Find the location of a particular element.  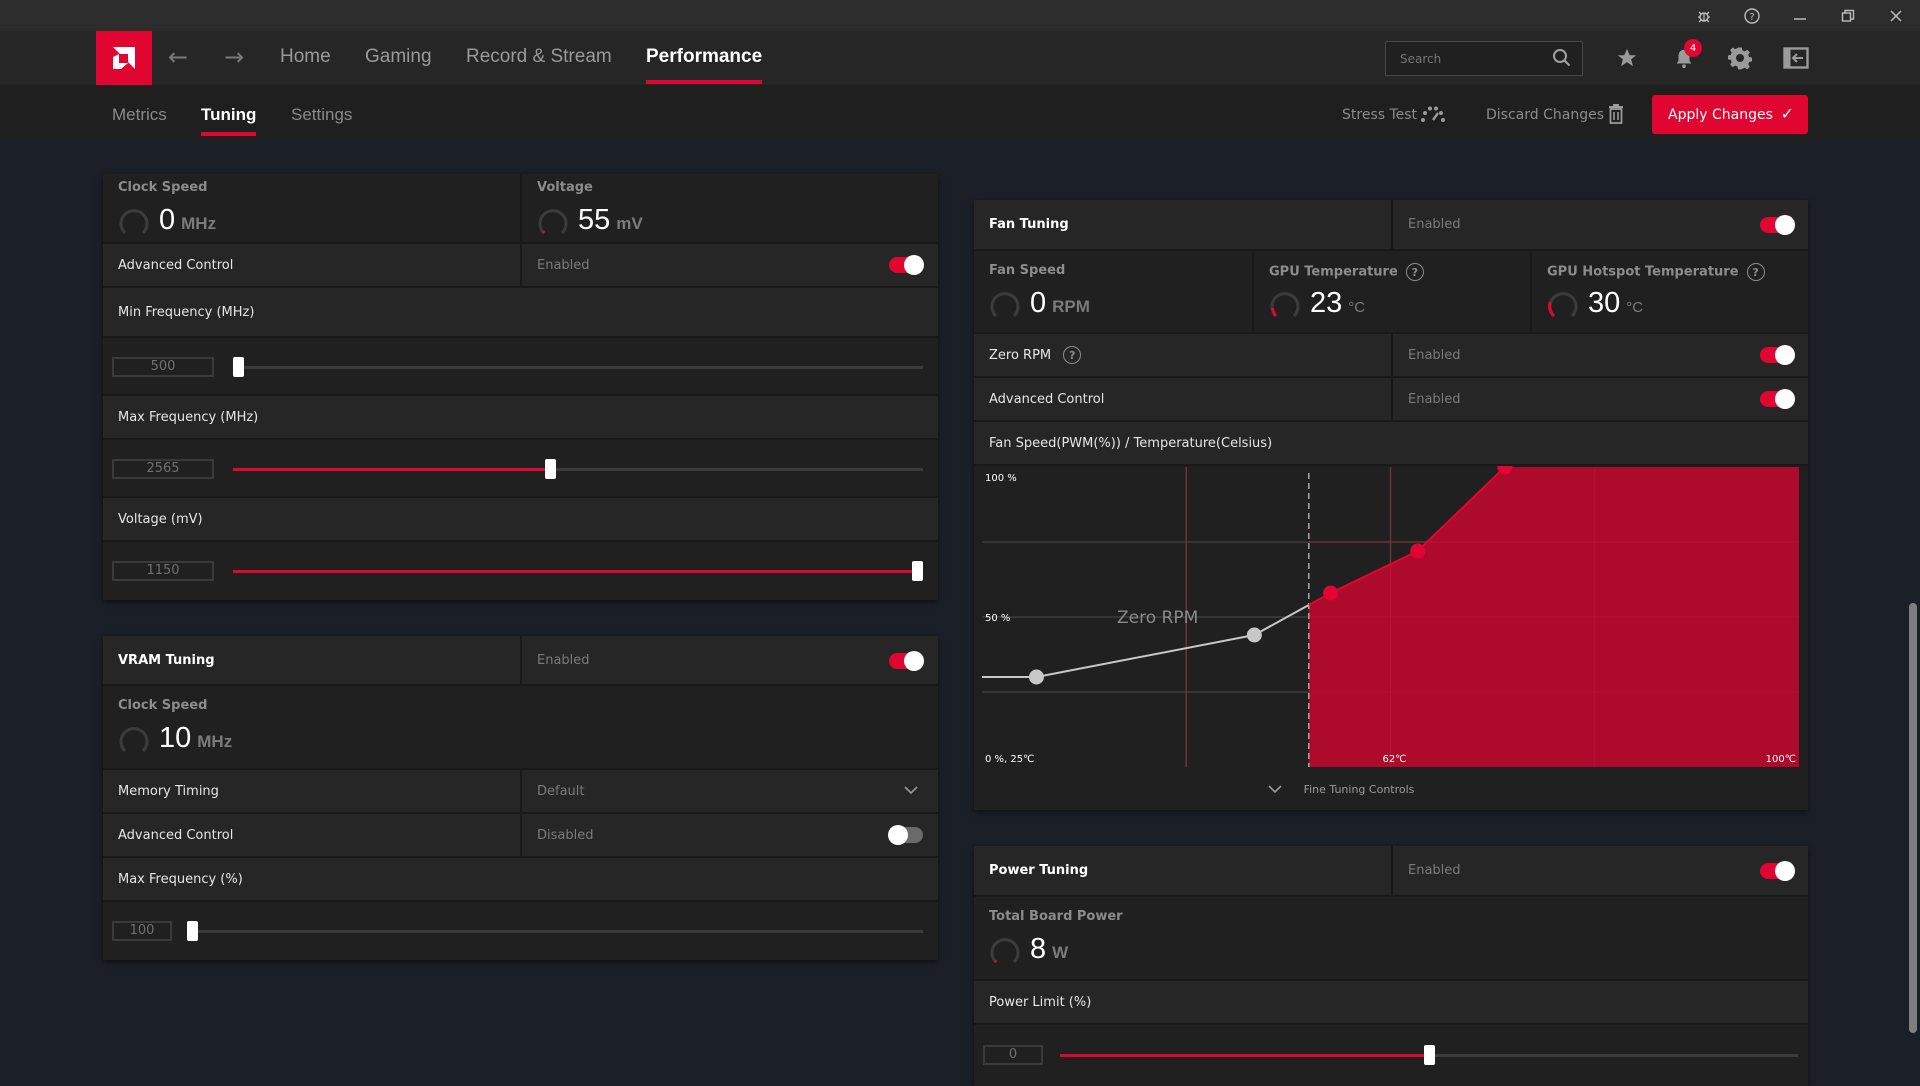

forward-arrow-icon: → is located at coordinates (234, 57).